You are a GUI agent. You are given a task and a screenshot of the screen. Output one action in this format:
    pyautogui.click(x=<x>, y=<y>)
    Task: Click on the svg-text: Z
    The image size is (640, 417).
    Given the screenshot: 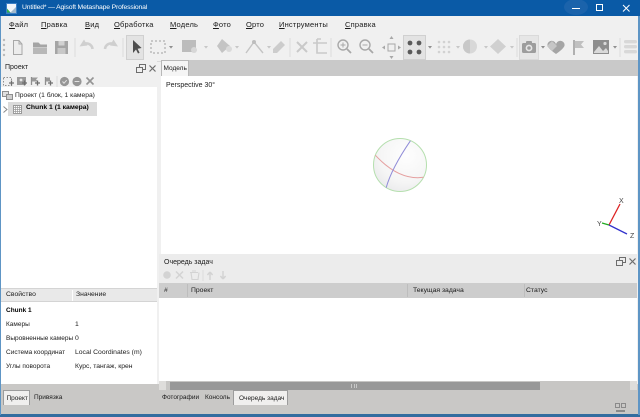 What is the action you would take?
    pyautogui.click(x=632, y=236)
    